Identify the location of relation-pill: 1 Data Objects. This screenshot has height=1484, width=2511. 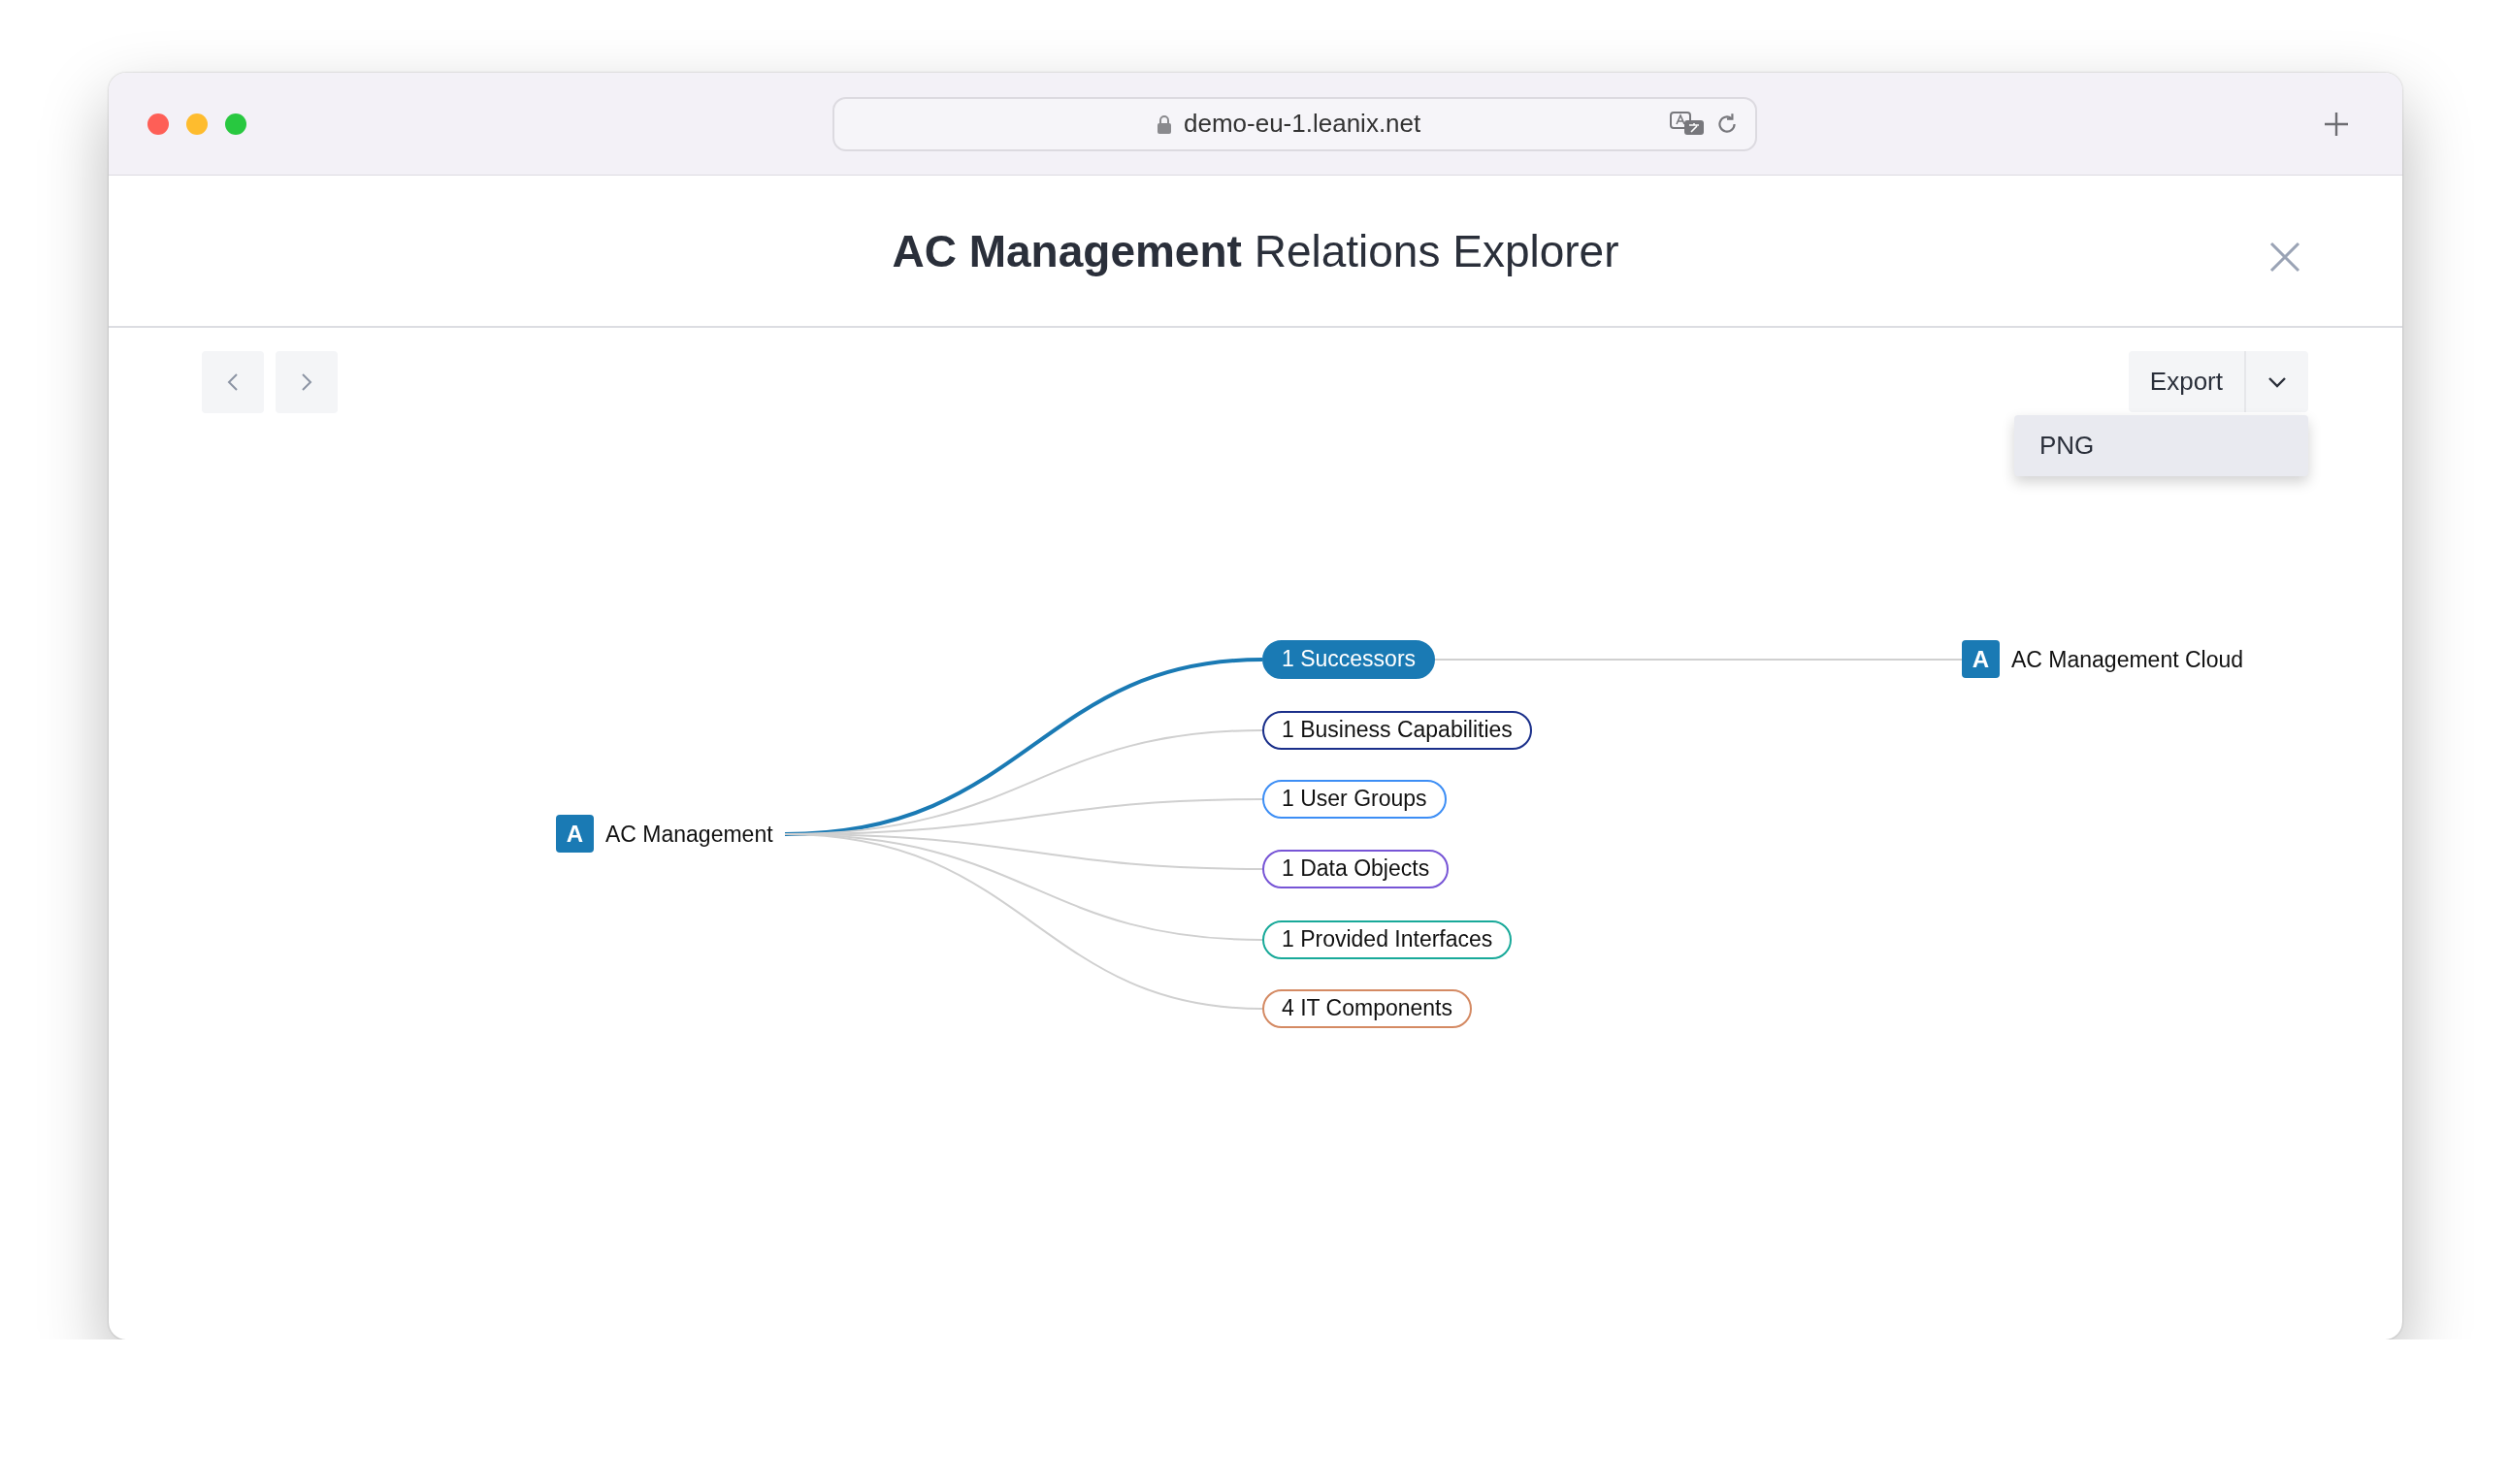
(1356, 869).